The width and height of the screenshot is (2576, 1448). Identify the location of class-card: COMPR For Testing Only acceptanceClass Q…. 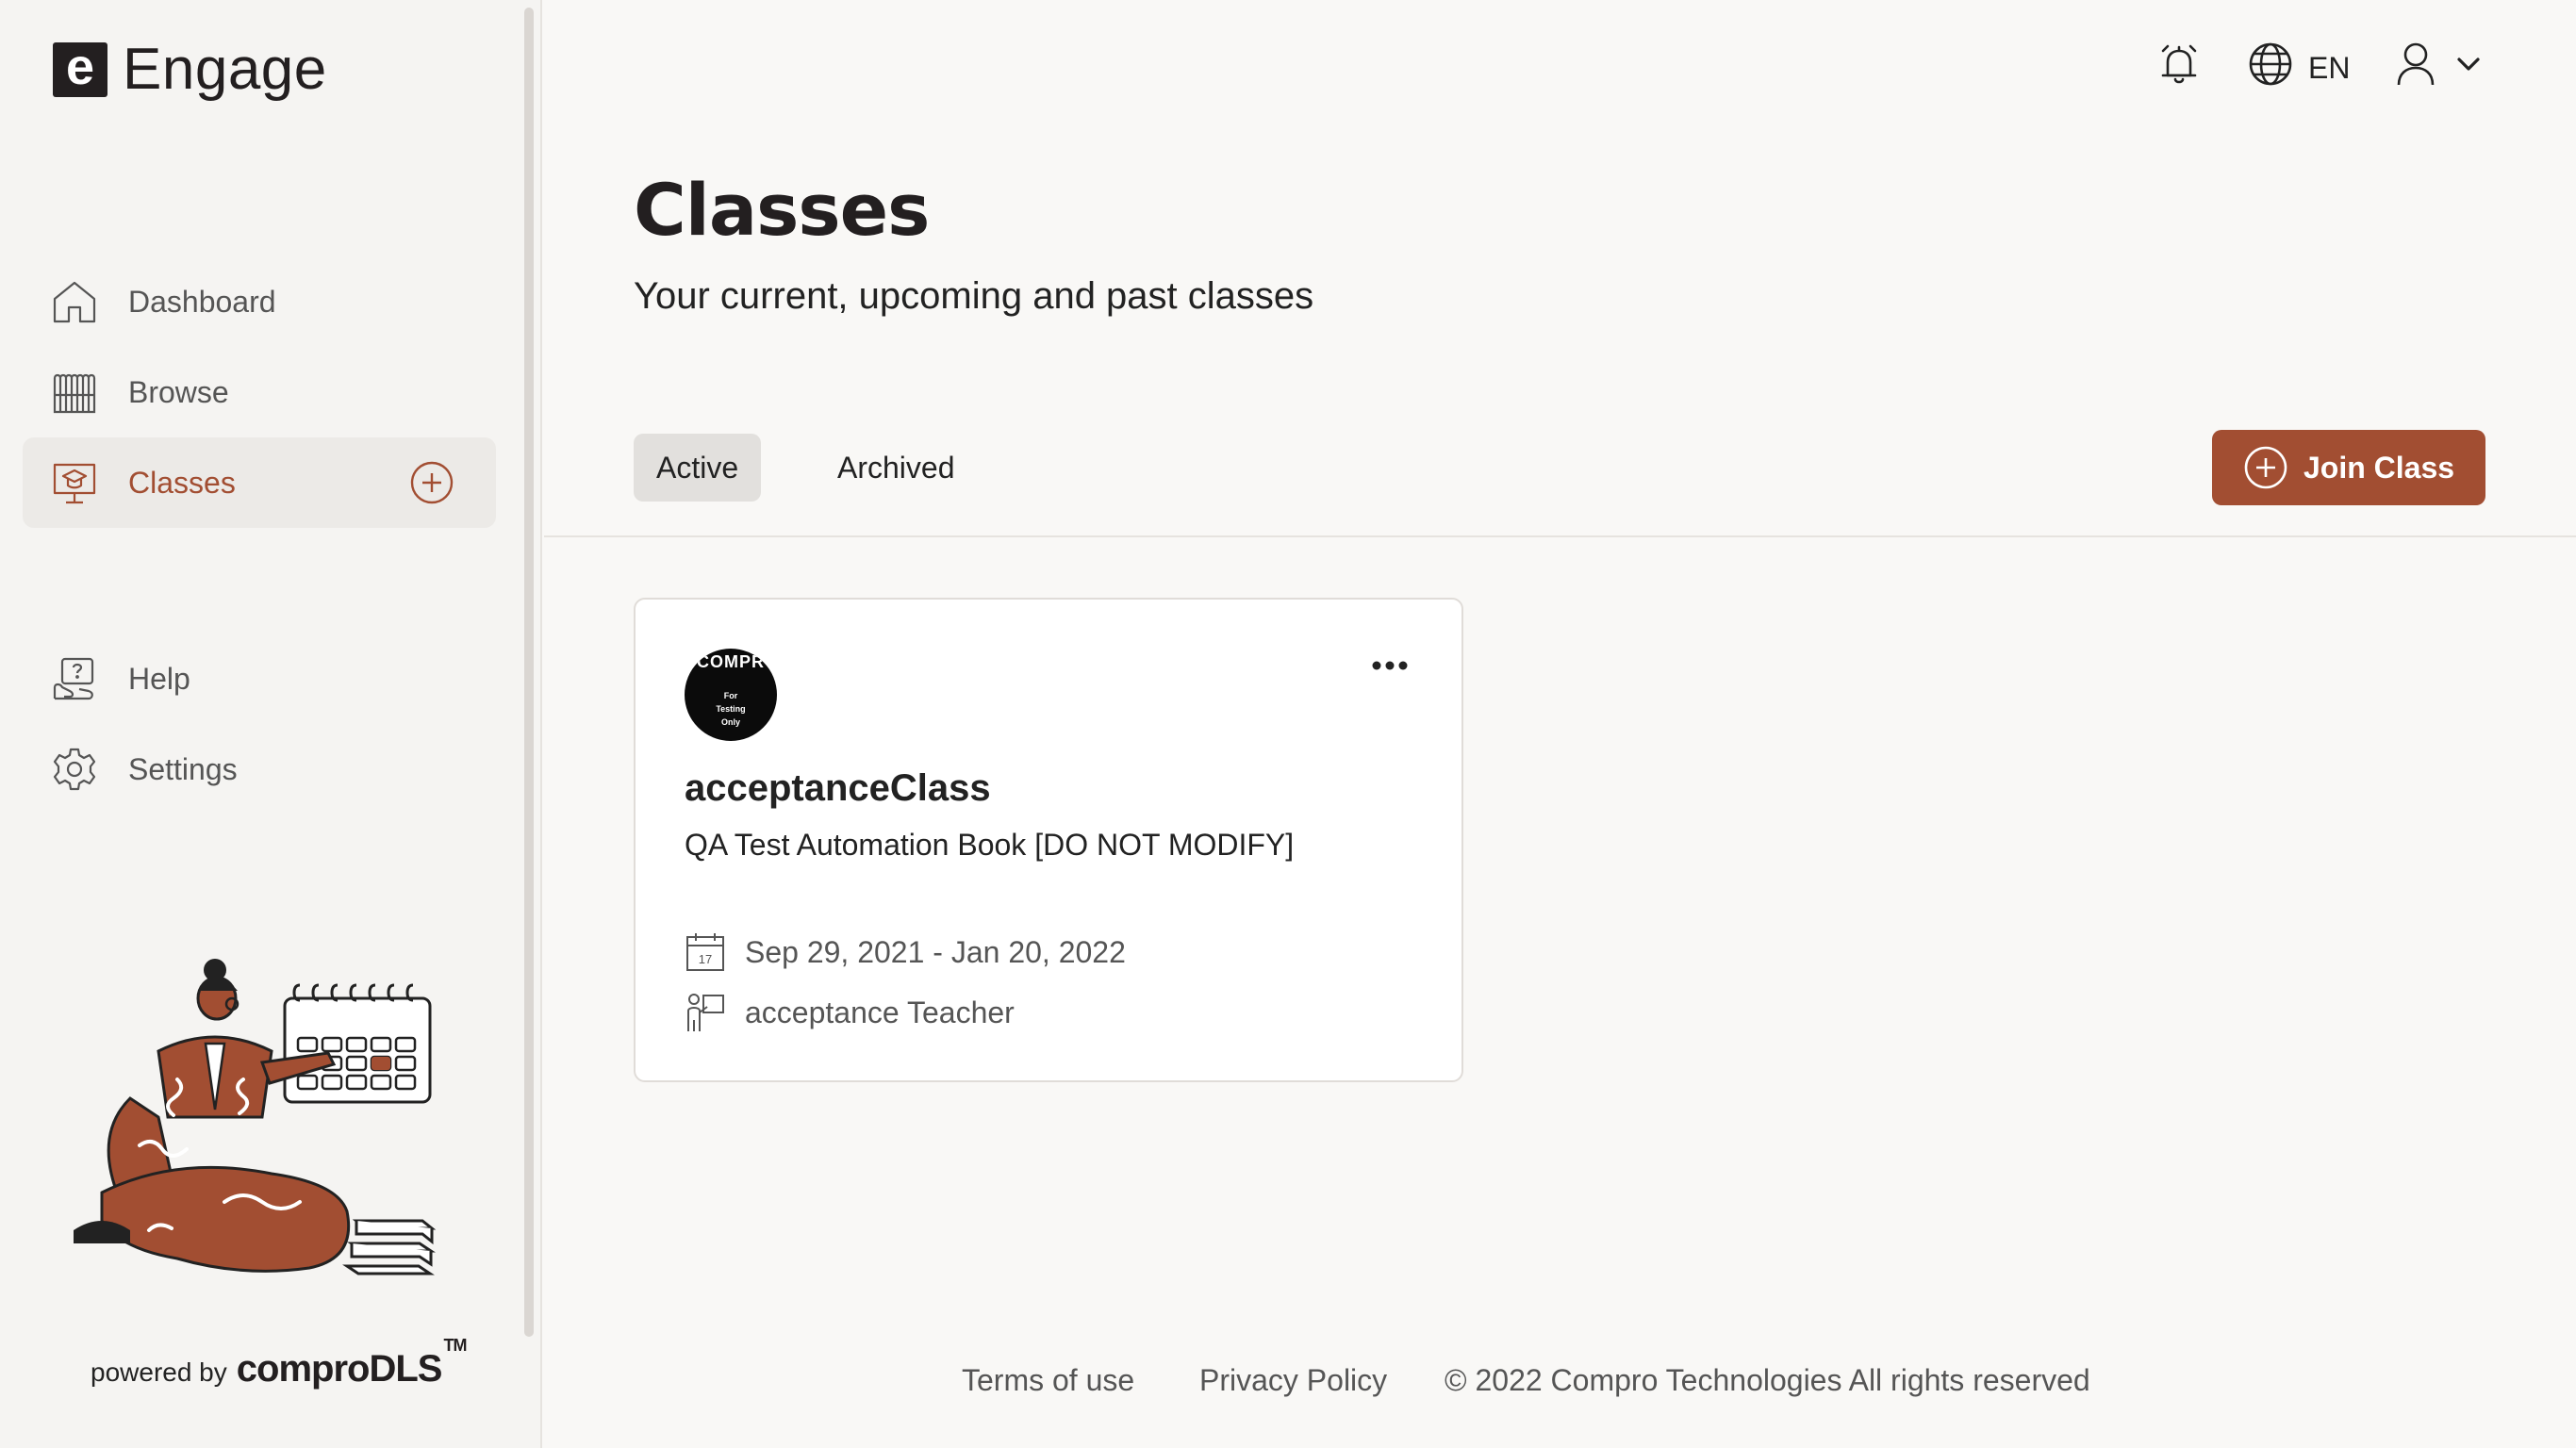
(1048, 840).